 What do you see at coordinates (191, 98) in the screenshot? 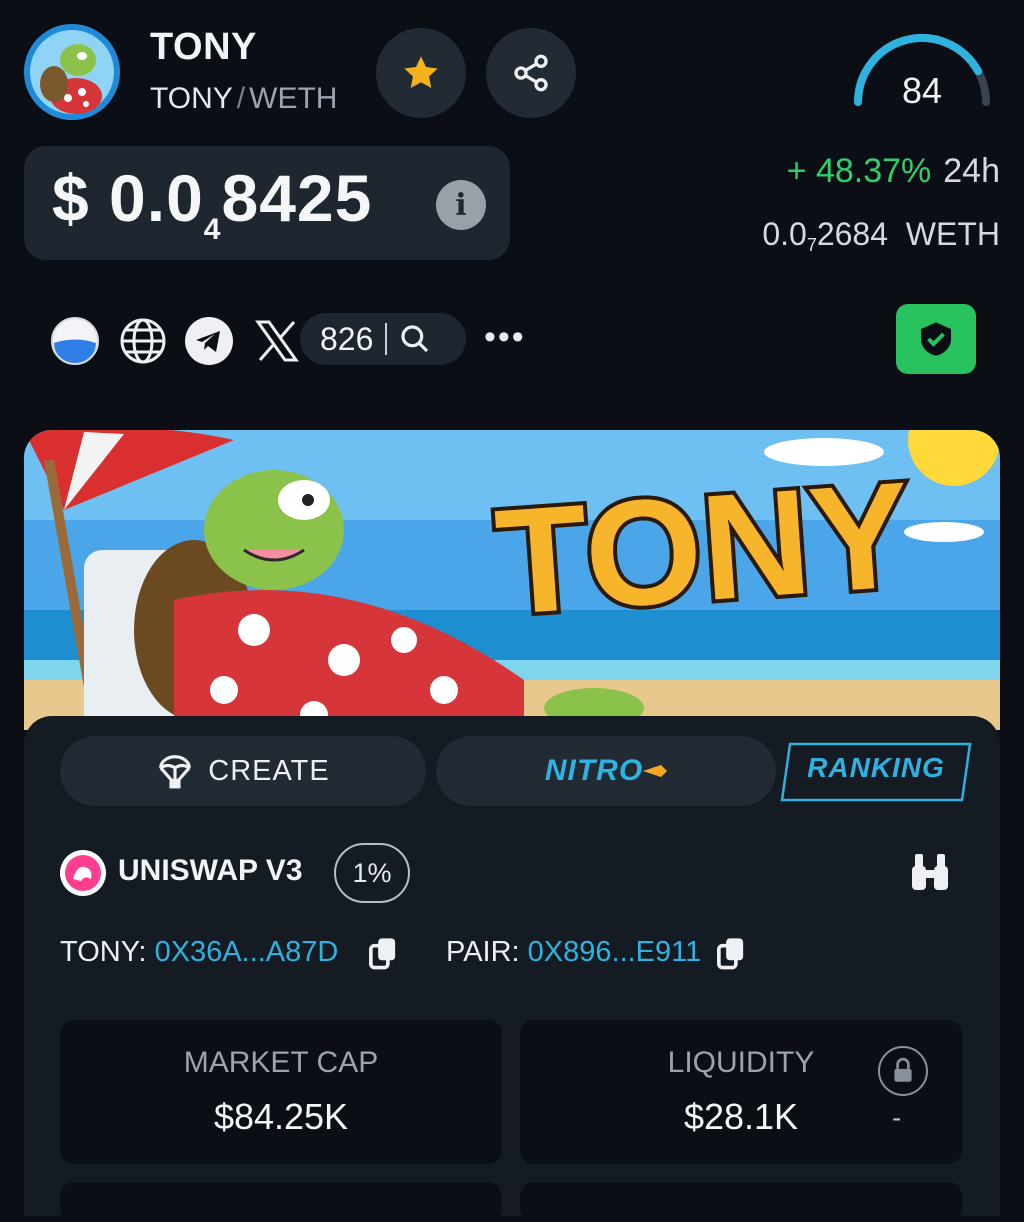
I see `pair-base: TONY` at bounding box center [191, 98].